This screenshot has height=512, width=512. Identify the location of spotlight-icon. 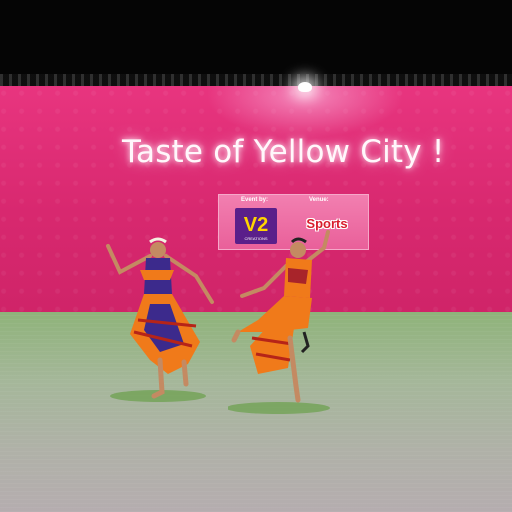
(305, 87).